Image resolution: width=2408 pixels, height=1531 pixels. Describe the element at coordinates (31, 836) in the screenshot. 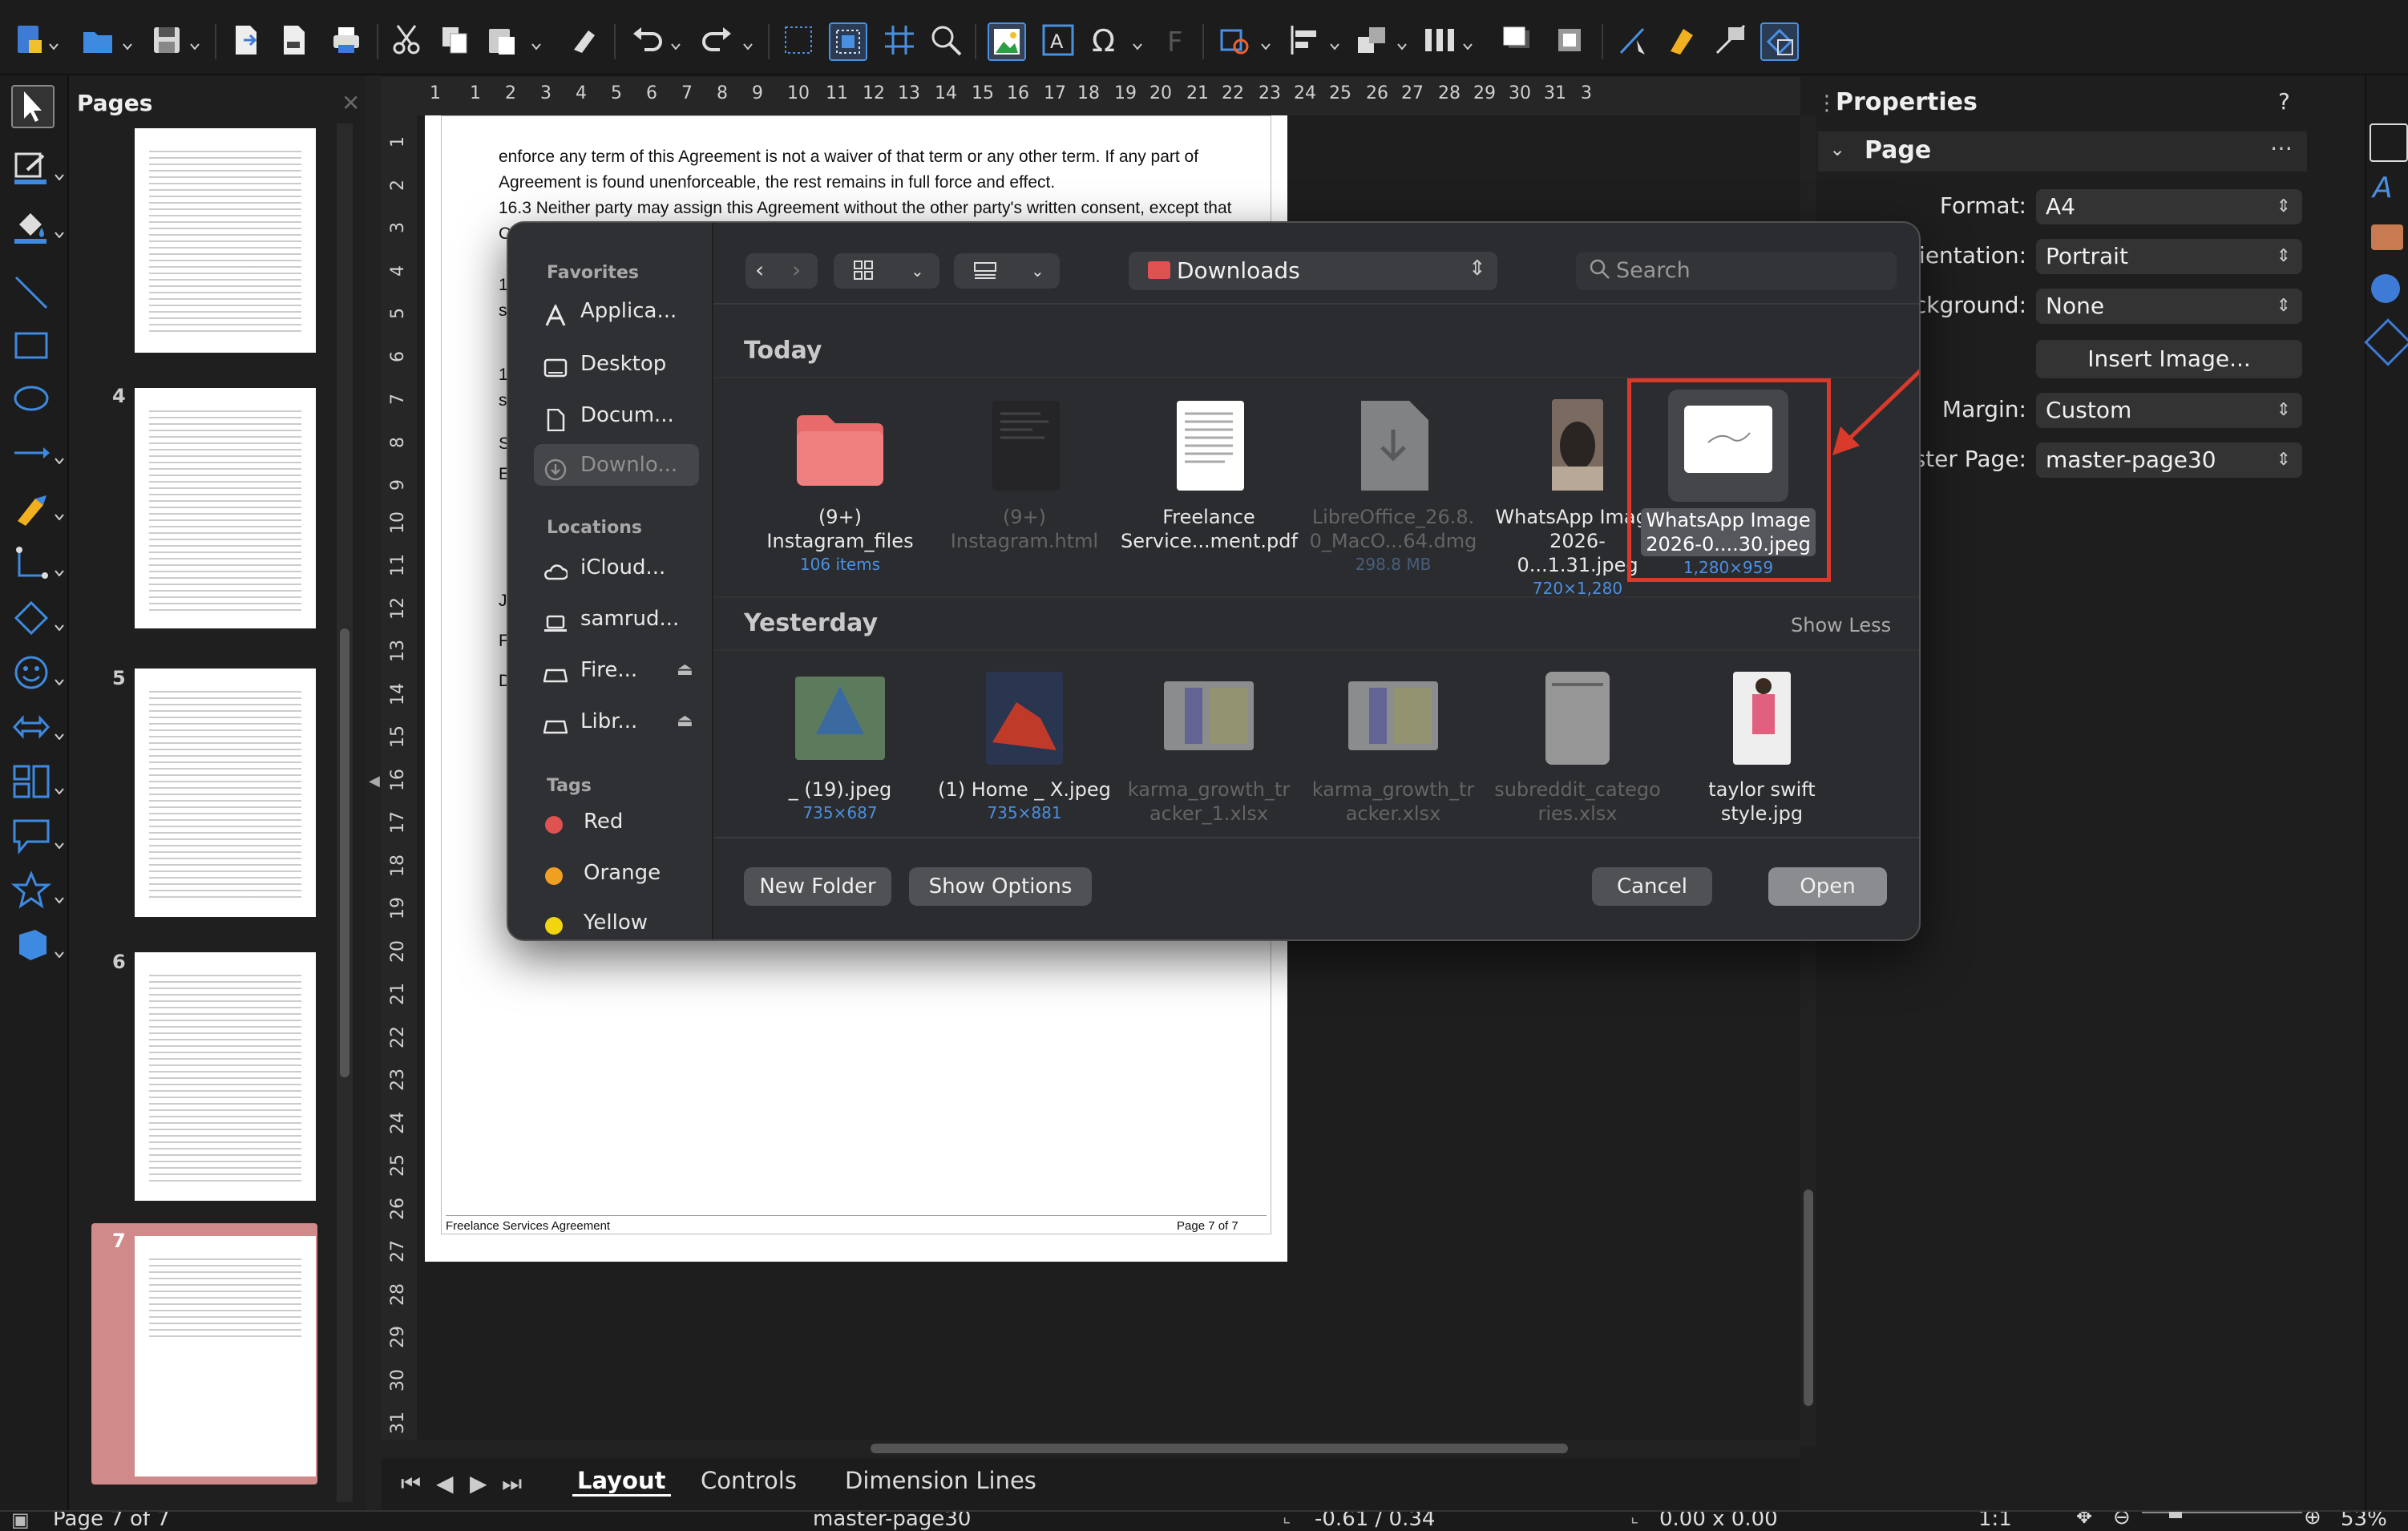

I see `callout-icon` at that location.